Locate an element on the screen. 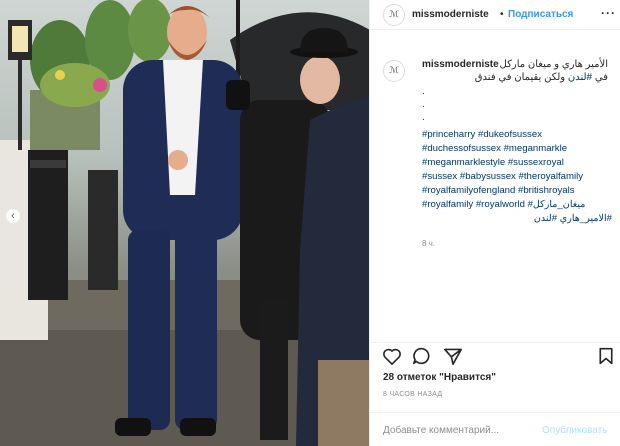 The width and height of the screenshot is (620, 446). hashtag-row: #royalfamilyofengland #britishroyals is located at coordinates (517, 191).